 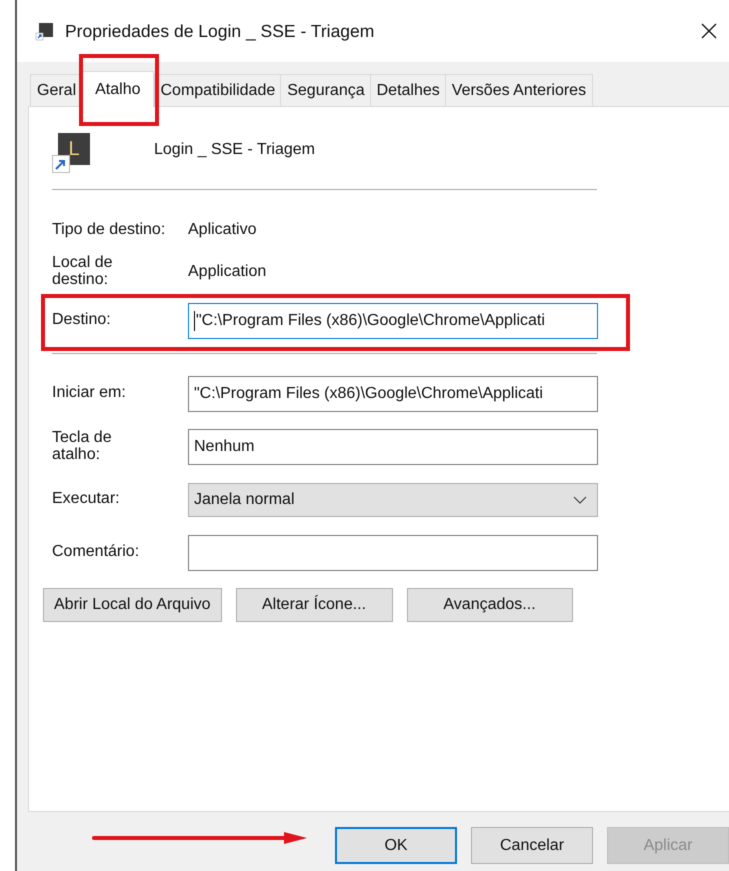 I want to click on input-field: "C:\Program Files (x86)\Google\Chrome\Applicati, so click(x=393, y=394).